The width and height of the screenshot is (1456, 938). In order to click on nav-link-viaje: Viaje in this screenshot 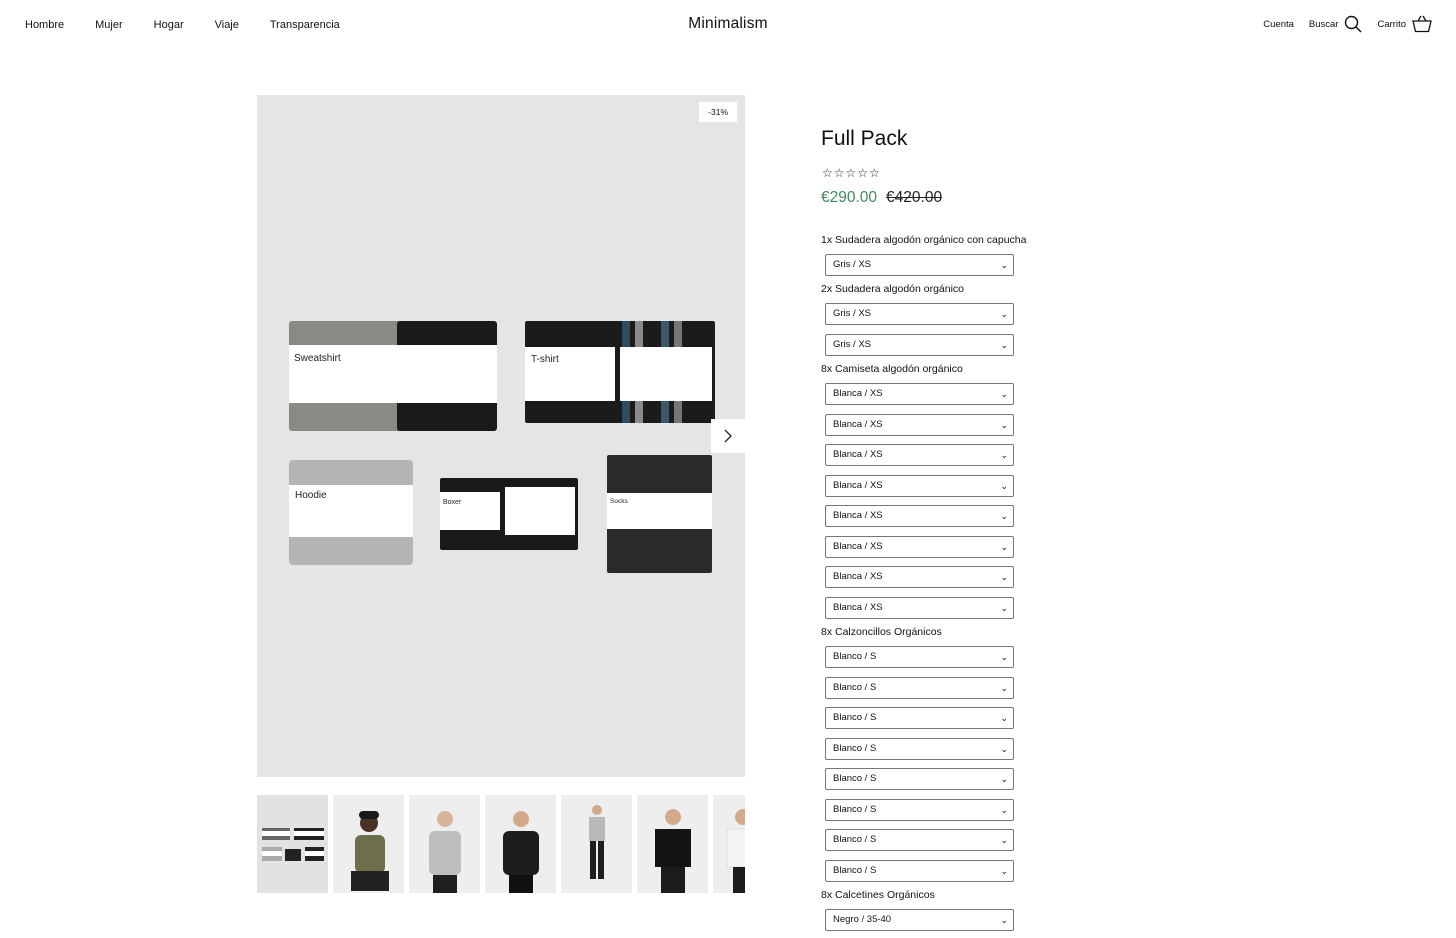, I will do `click(227, 25)`.